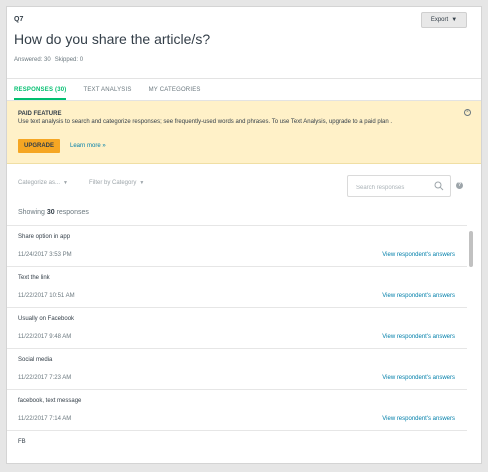  I want to click on question-title: How do you share the article/s?, so click(112, 39).